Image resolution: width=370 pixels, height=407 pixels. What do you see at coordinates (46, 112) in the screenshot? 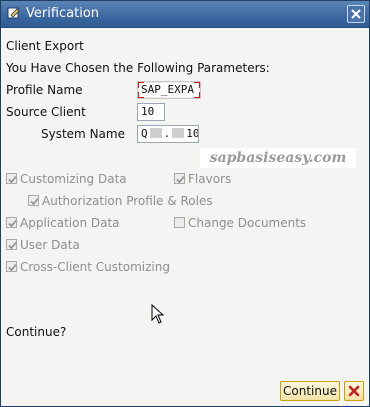
I see `source-client-label: Source Client` at bounding box center [46, 112].